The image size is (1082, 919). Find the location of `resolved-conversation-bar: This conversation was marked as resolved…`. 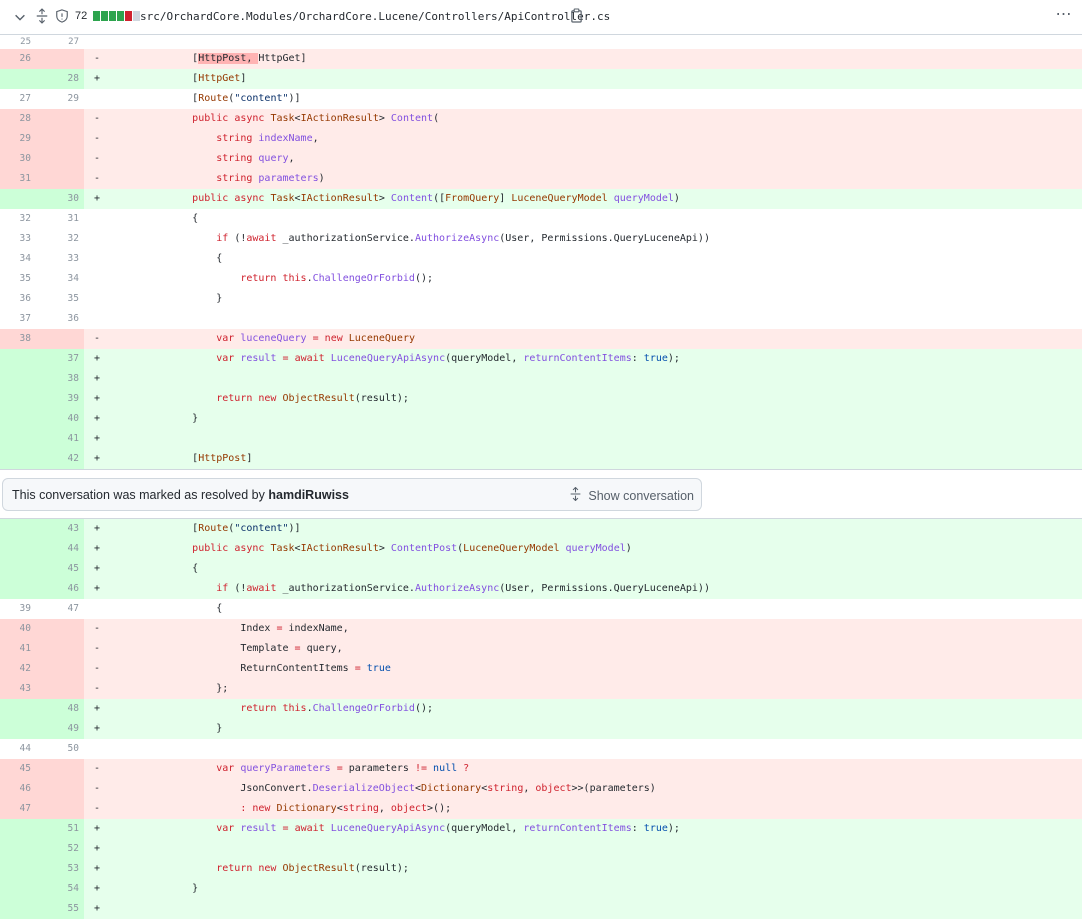

resolved-conversation-bar: This conversation was marked as resolved… is located at coordinates (541, 494).